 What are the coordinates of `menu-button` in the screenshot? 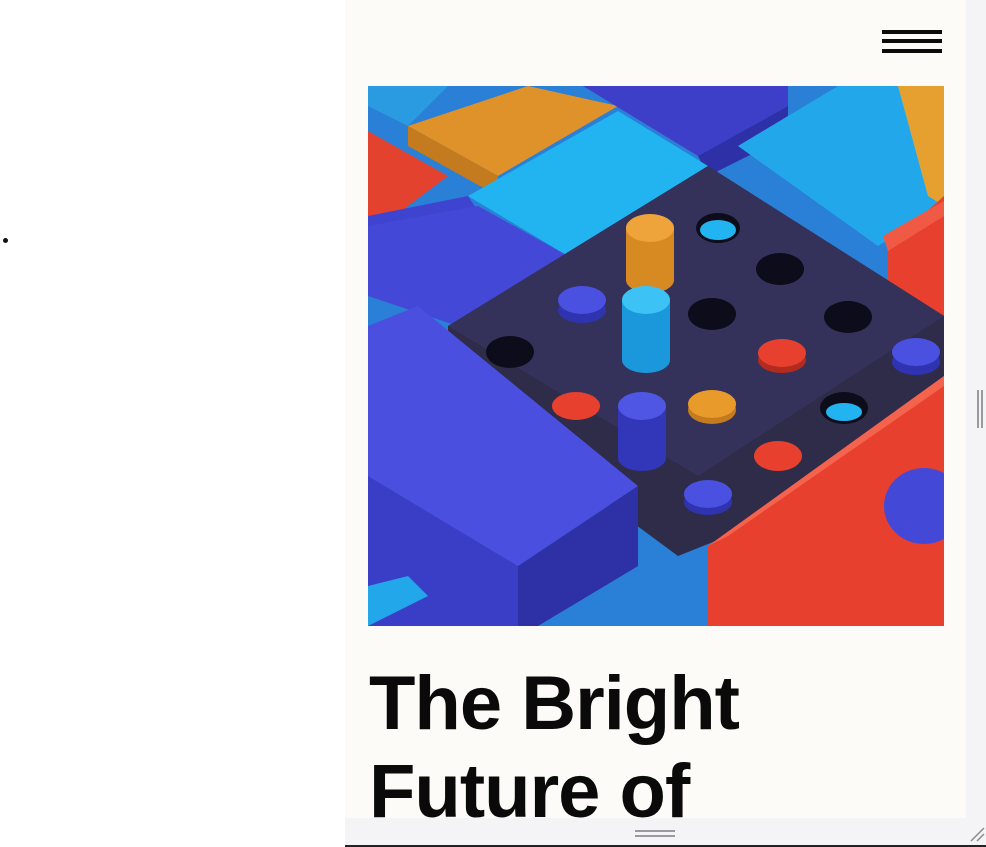 It's located at (912, 43).